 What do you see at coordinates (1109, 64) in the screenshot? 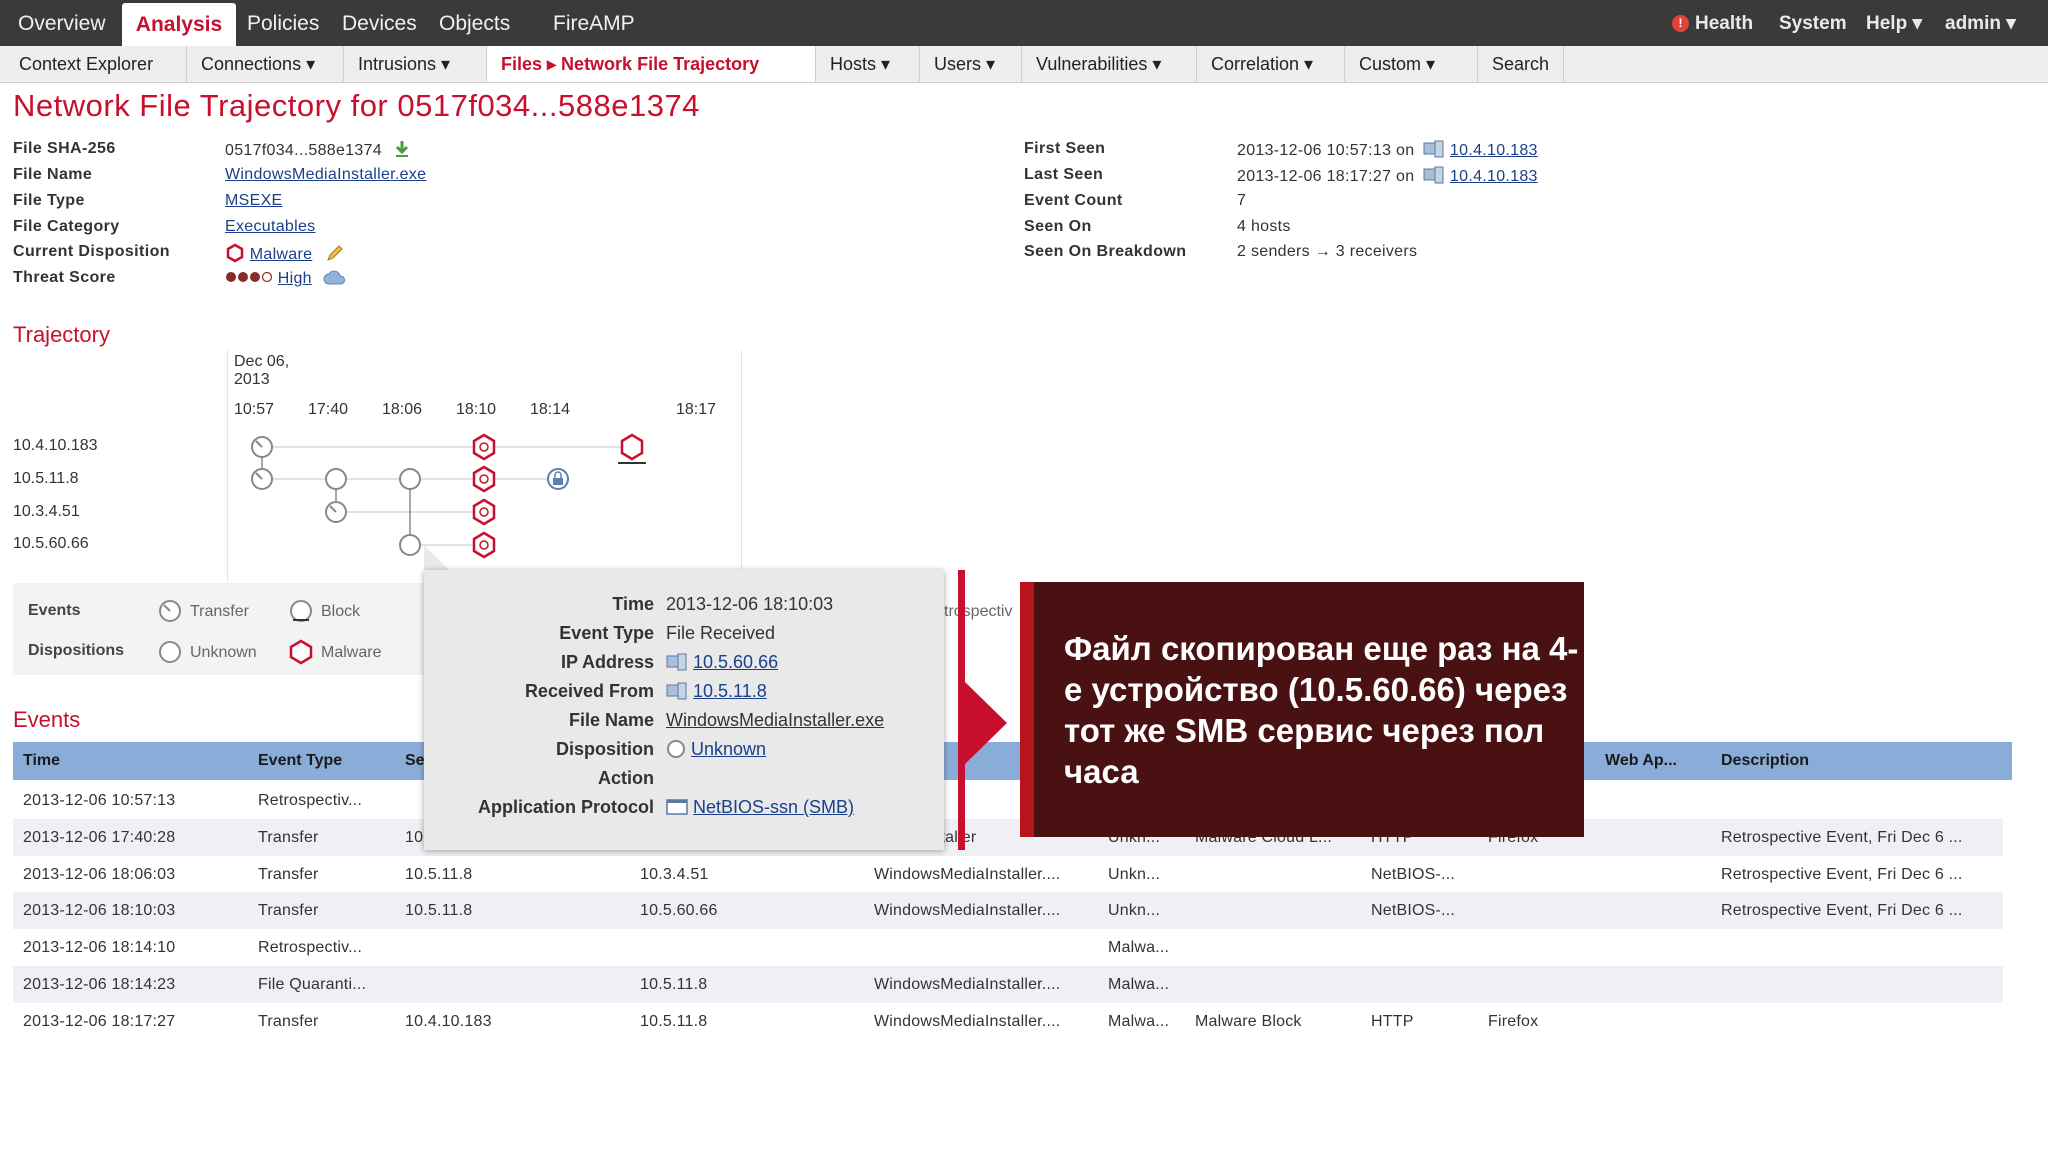
I see `subnav-vulnerabilities: Vulnerabilities ▾` at bounding box center [1109, 64].